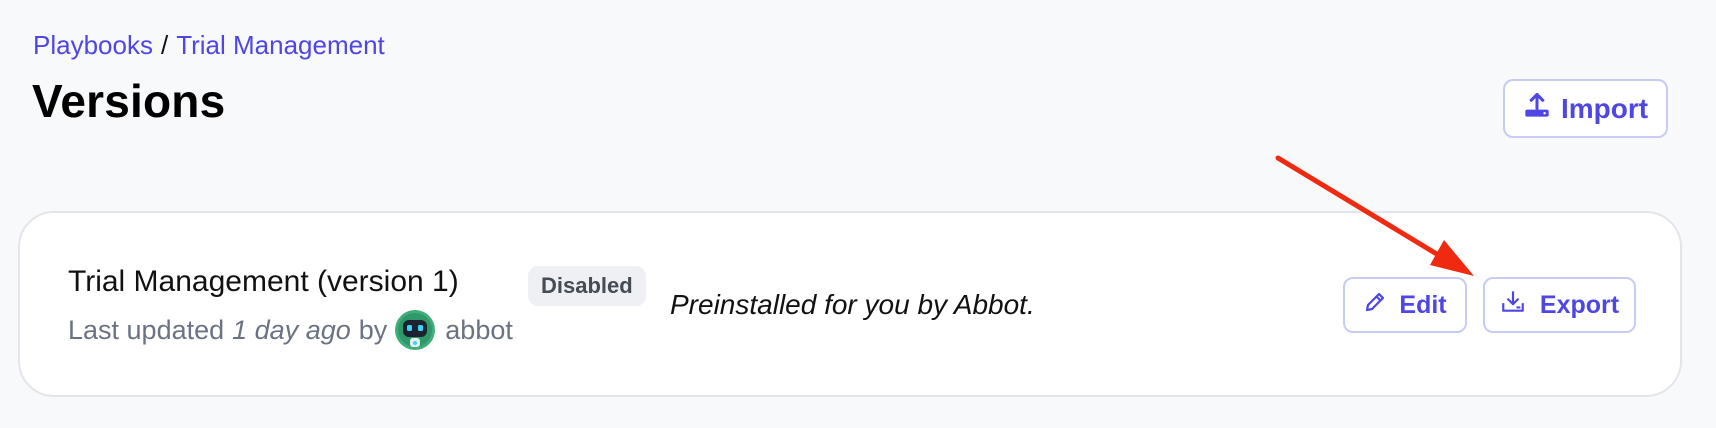  I want to click on last-updated-time: 1 day ago, so click(291, 329).